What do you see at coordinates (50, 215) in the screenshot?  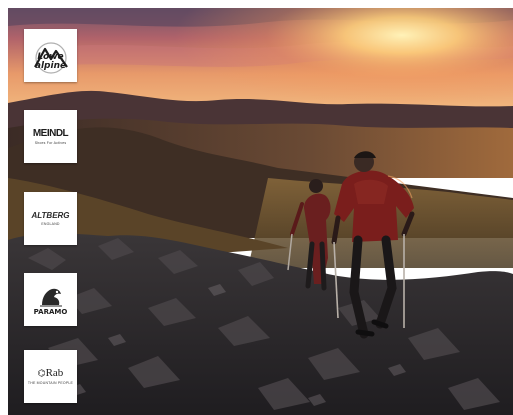 I see `altberg-wordmark: ALTBERG` at bounding box center [50, 215].